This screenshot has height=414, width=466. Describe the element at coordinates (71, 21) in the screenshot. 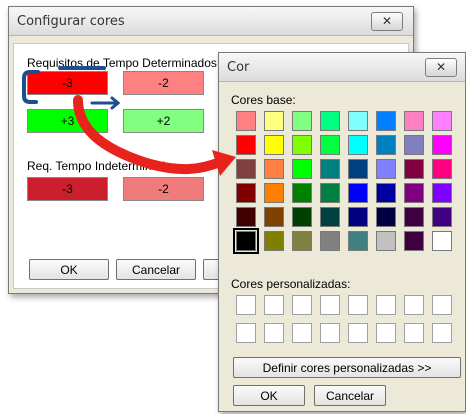

I see `config-window-title: Configurar cores` at that location.